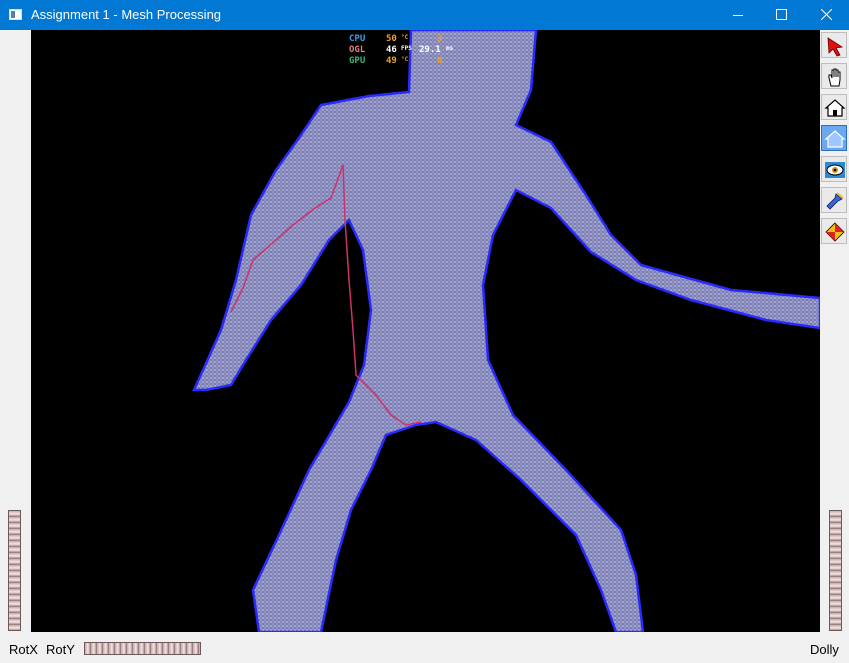 The image size is (849, 663). I want to click on stats-unit: FPS, so click(406, 48).